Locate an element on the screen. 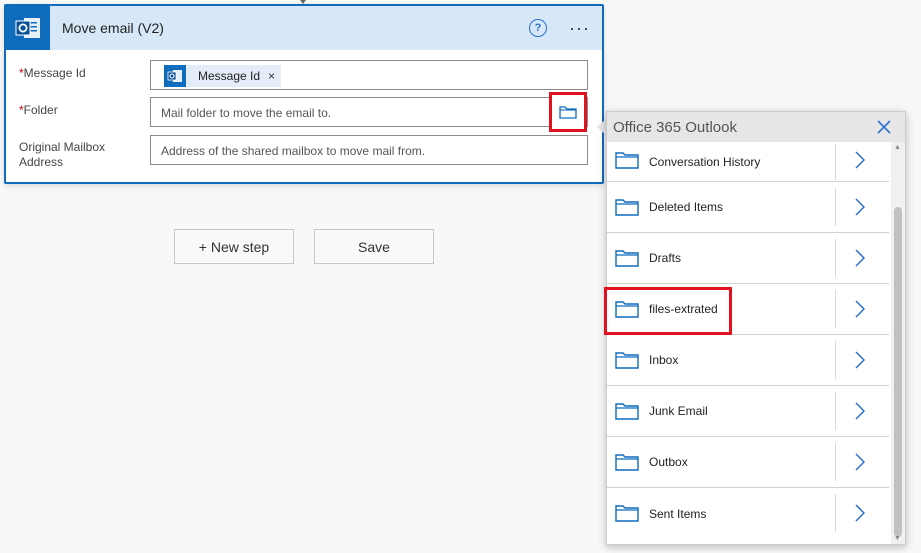 The height and width of the screenshot is (553, 921). message-id-label-text: Message Id is located at coordinates (54, 73).